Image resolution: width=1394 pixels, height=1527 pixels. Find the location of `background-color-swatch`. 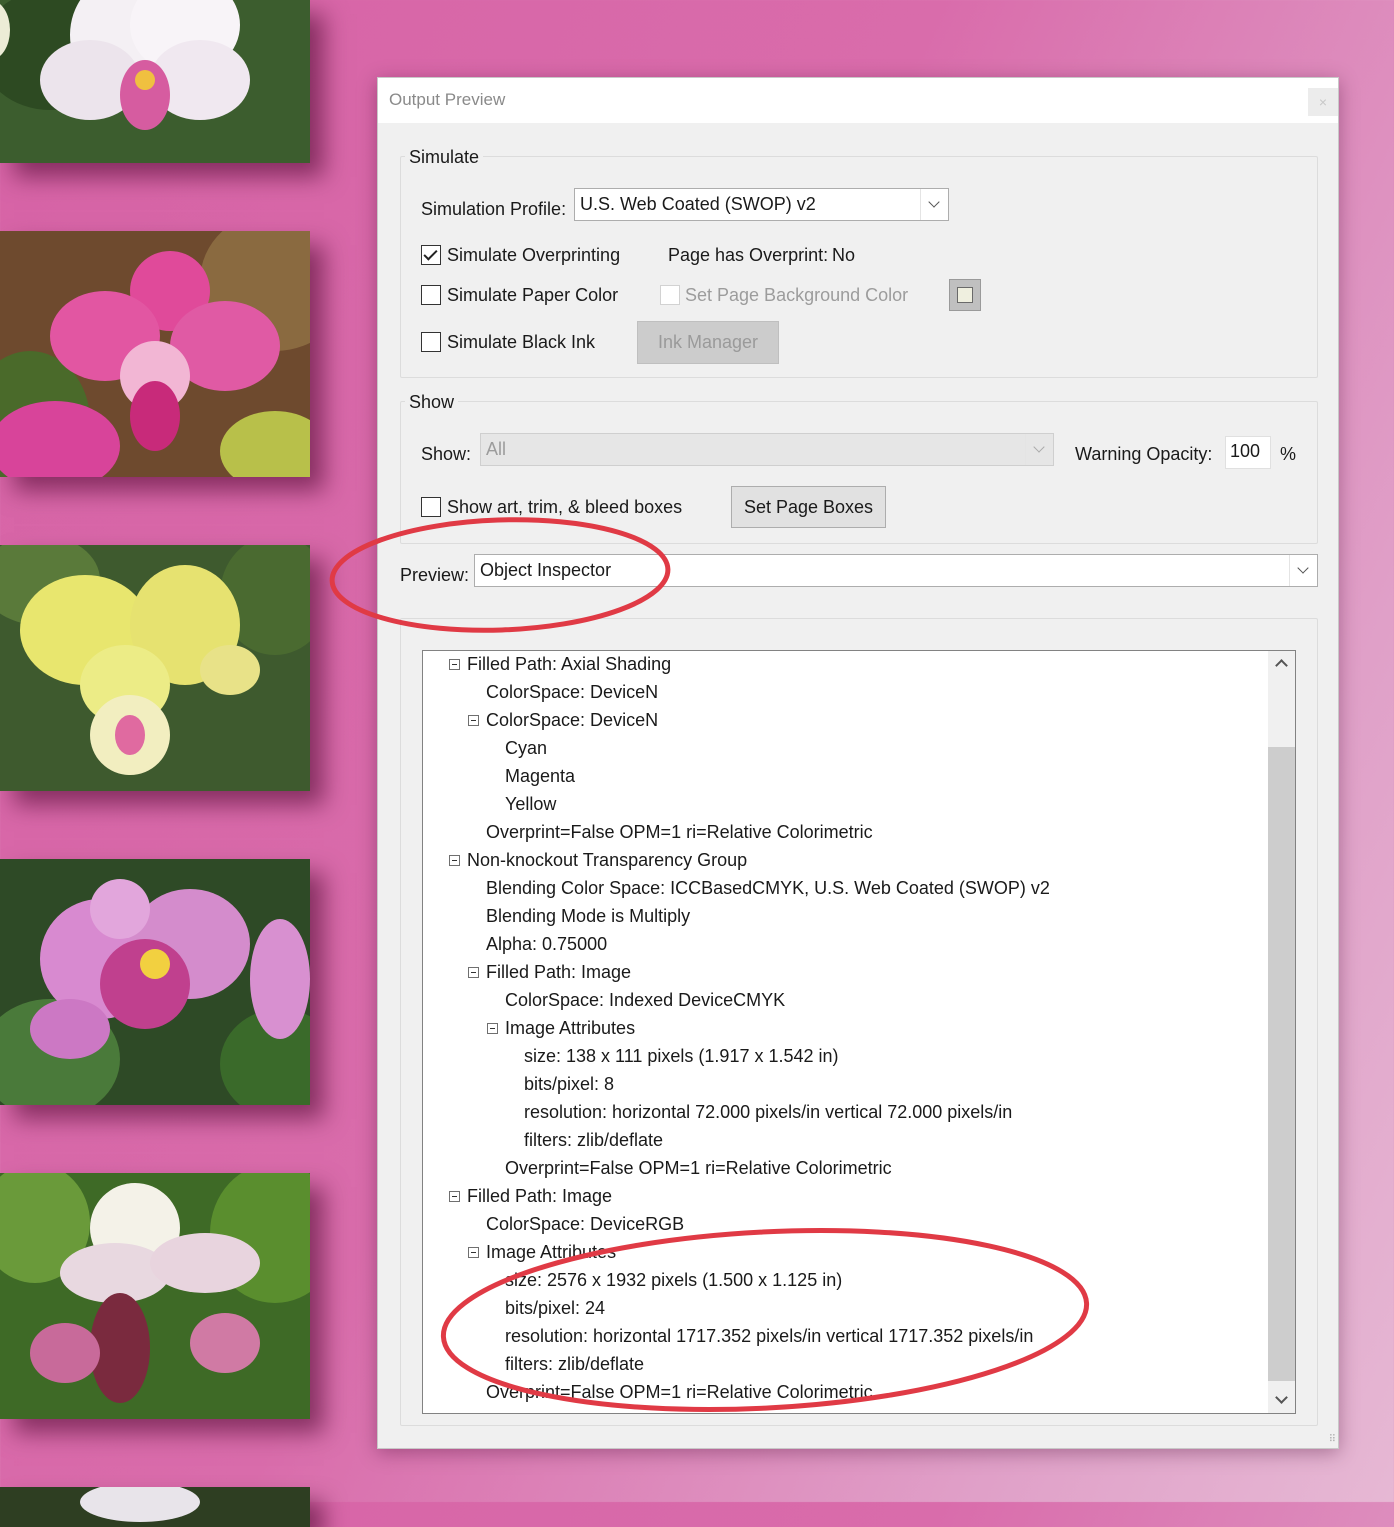

background-color-swatch is located at coordinates (965, 295).